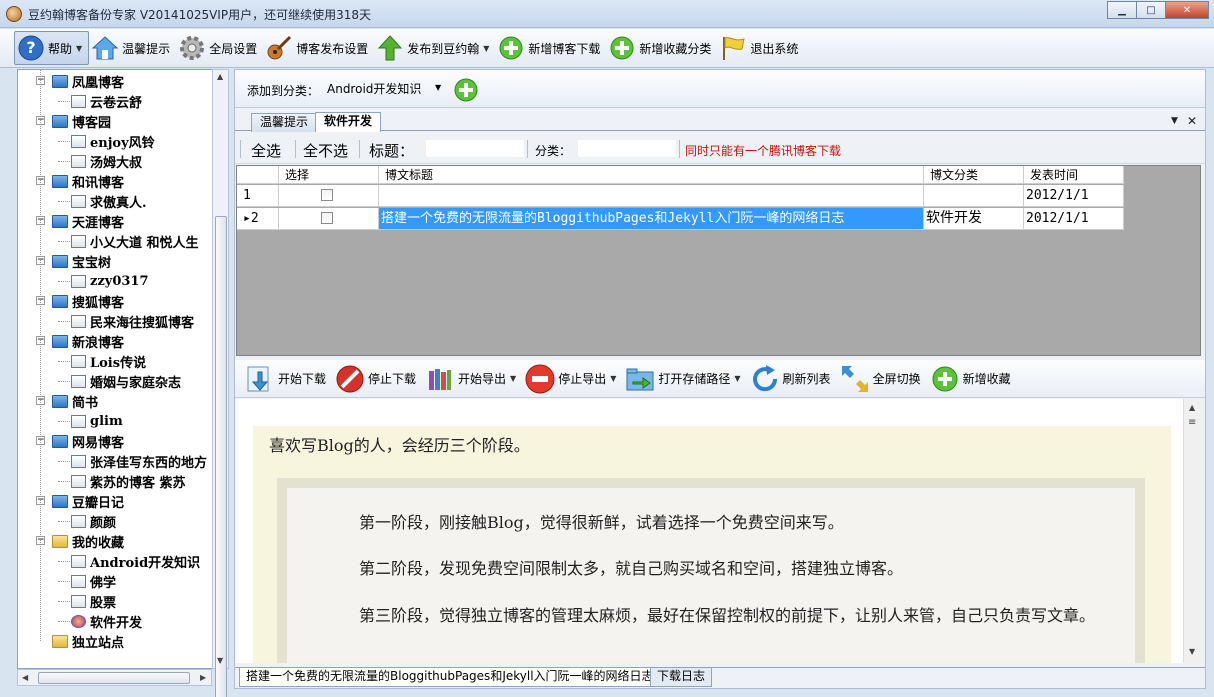 Image resolution: width=1214 pixels, height=697 pixels. I want to click on select-none-button: 全不选, so click(325, 150).